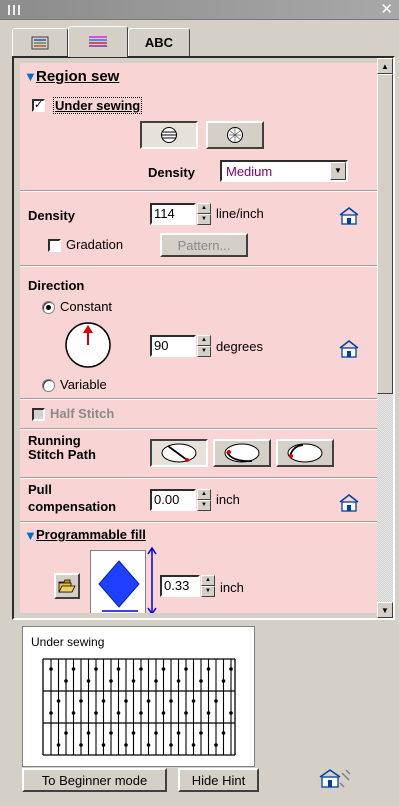  What do you see at coordinates (38, 414) in the screenshot?
I see `half-stitch-checkbox` at bounding box center [38, 414].